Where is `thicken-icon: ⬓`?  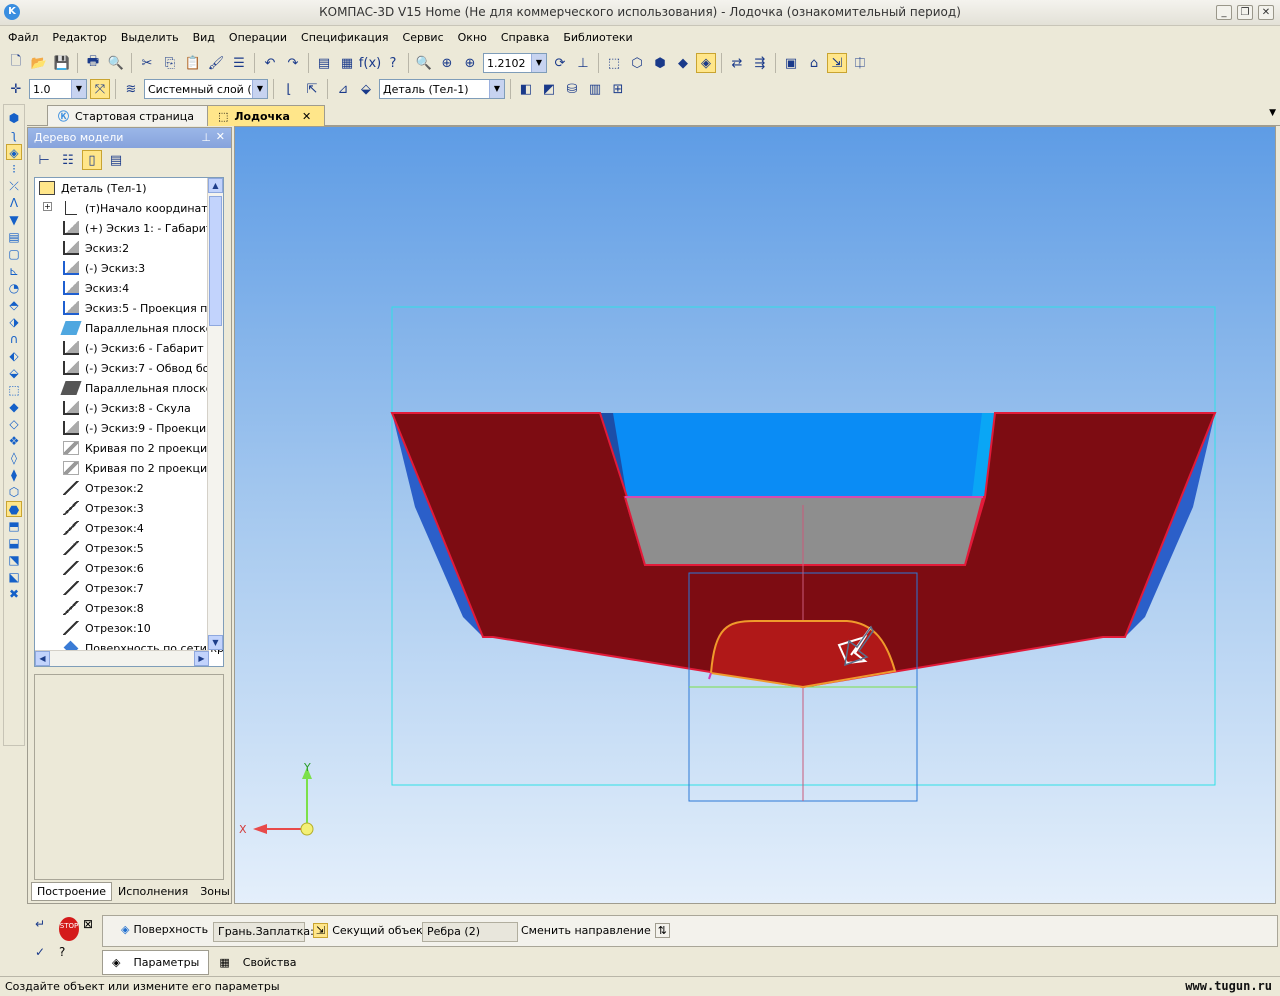
thicken-icon: ⬓ is located at coordinates (14, 543).